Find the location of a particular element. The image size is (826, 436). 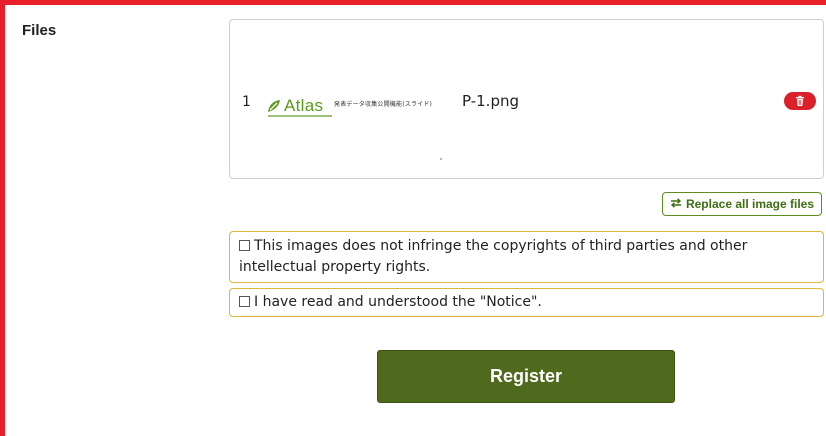

file-thumbnail: Atlas 発表データ収集公開機能(スライド) is located at coordinates (361, 108).